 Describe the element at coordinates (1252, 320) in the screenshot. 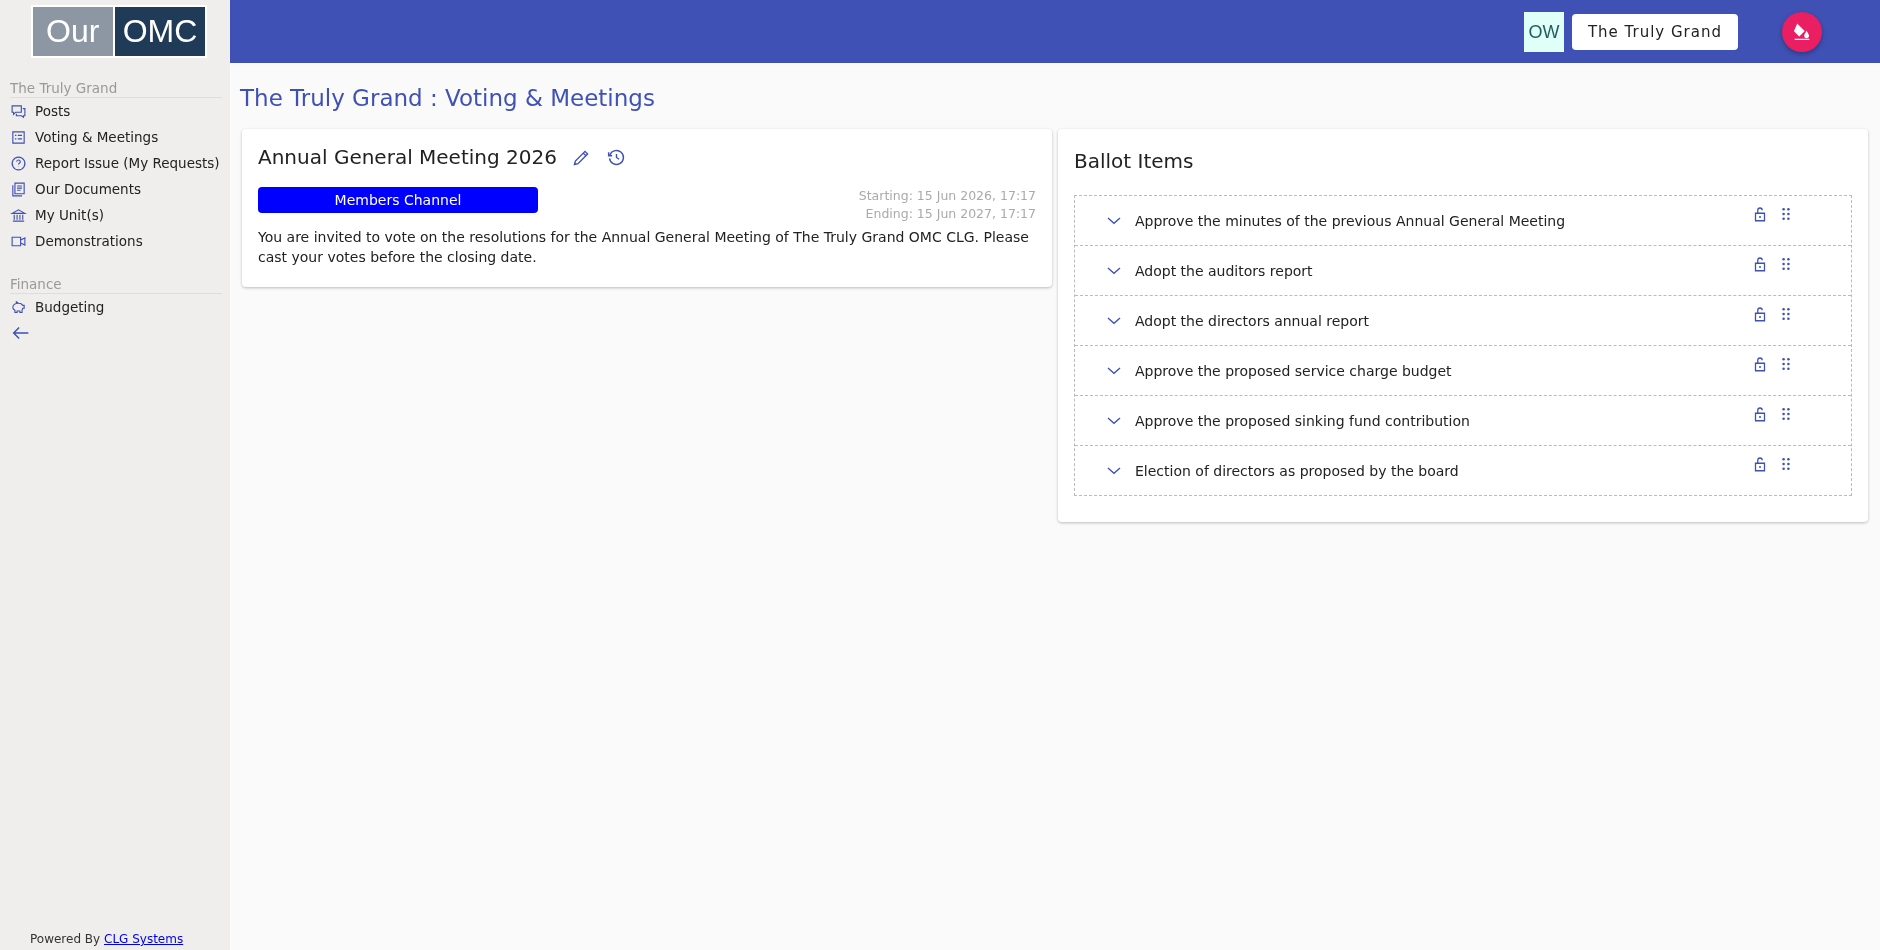

I see `ballot-item-label: Adopt the directors annual report` at that location.